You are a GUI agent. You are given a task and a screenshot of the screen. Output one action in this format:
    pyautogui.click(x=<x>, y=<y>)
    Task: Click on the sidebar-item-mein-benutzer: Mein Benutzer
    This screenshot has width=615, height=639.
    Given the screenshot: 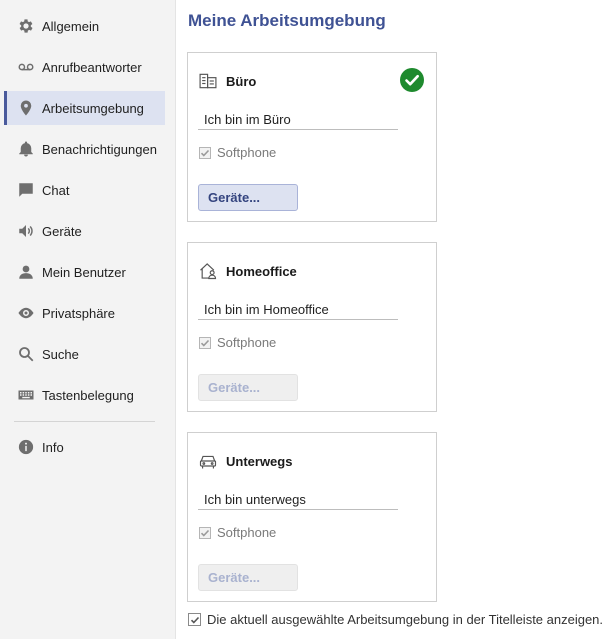 What is the action you would take?
    pyautogui.click(x=84, y=272)
    